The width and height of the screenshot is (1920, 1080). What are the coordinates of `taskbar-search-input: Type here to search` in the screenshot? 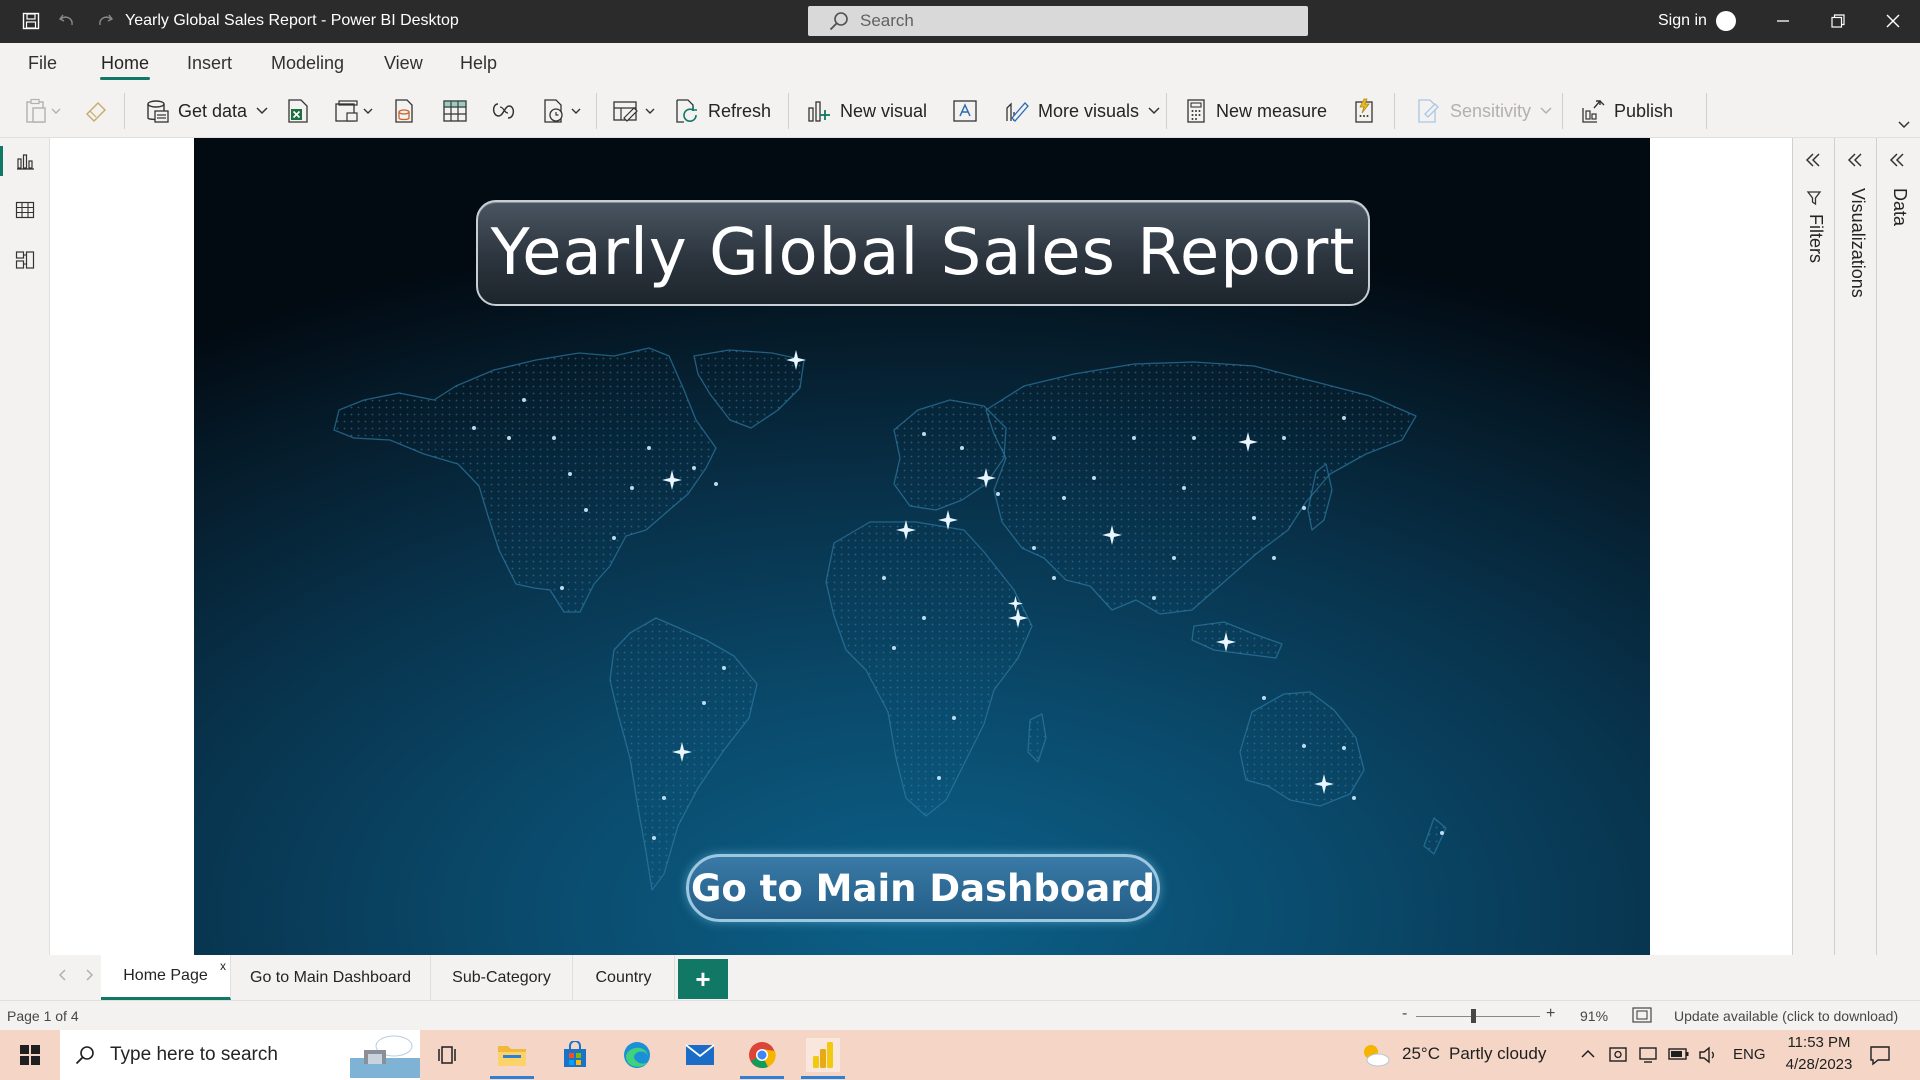 It's located at (240, 1055).